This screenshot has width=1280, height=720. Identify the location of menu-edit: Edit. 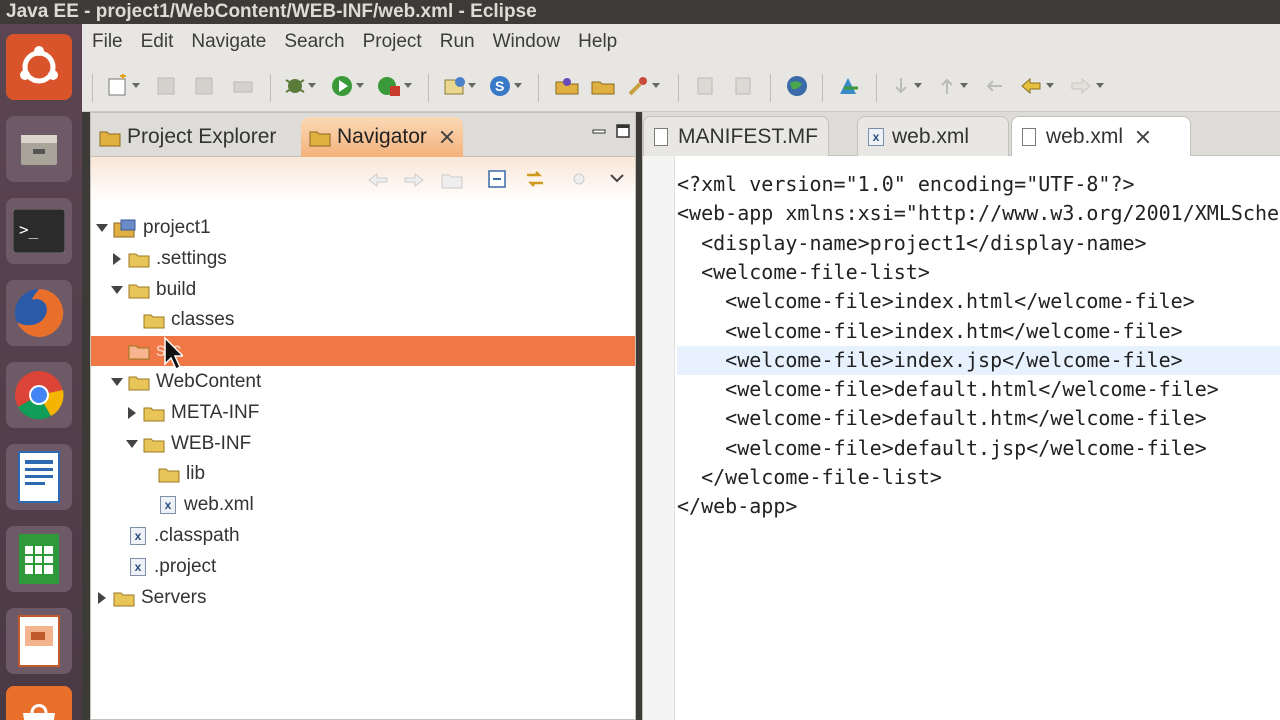
(157, 42).